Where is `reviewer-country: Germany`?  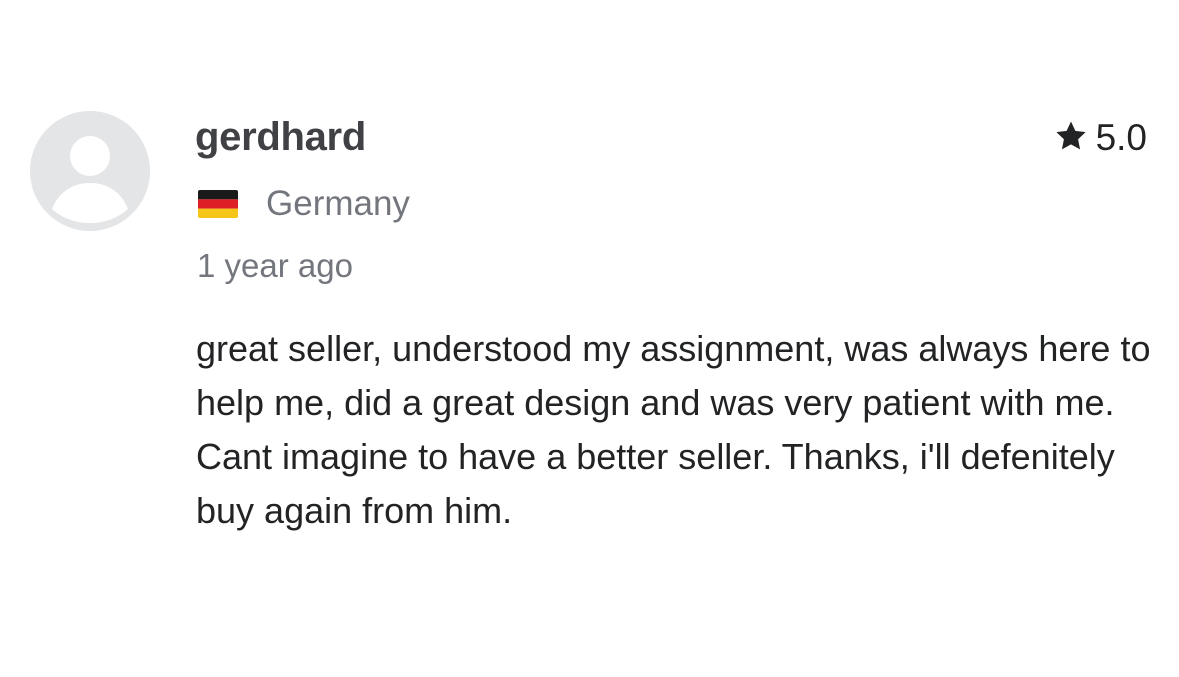
reviewer-country: Germany is located at coordinates (304, 204).